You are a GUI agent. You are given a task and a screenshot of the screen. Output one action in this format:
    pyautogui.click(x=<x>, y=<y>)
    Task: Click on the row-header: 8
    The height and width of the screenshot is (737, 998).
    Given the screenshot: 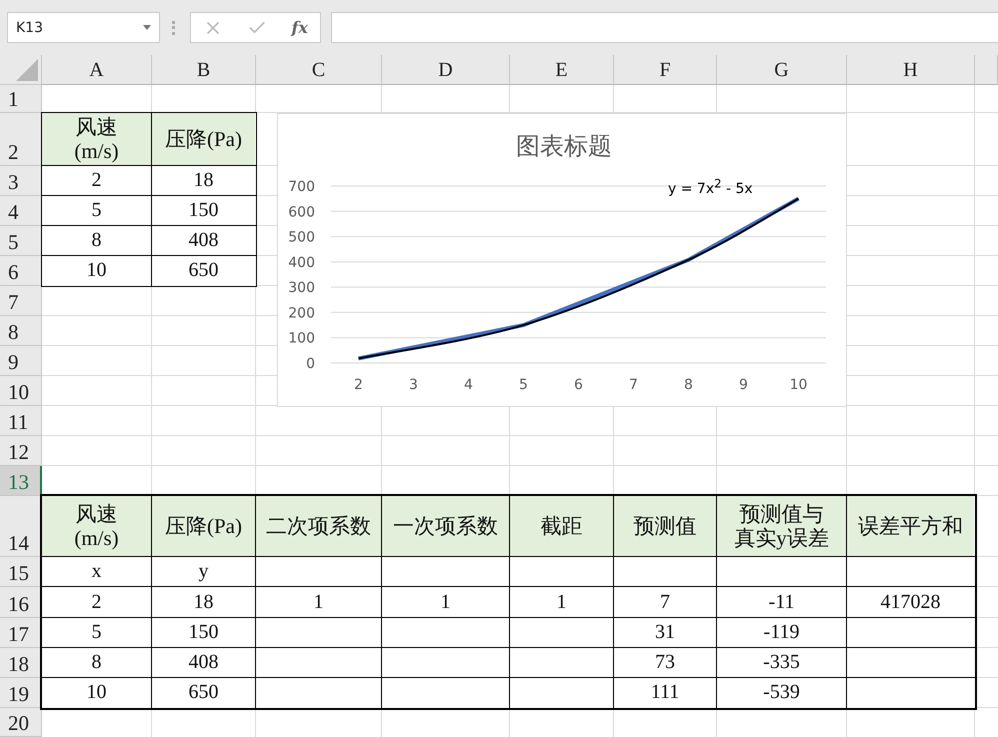 What is the action you would take?
    pyautogui.click(x=21, y=331)
    